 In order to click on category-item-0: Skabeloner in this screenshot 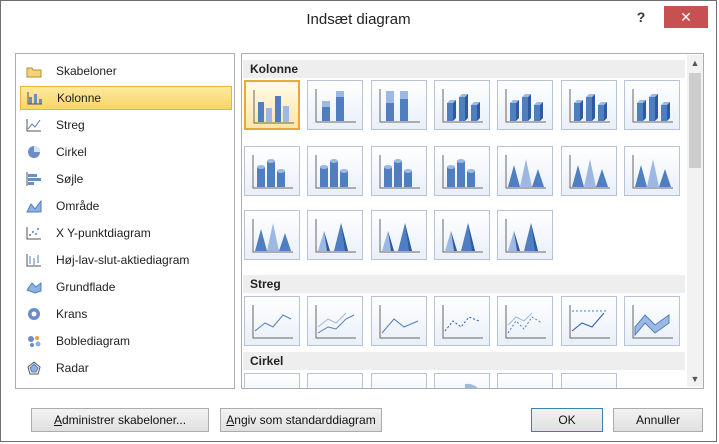, I will do `click(126, 71)`.